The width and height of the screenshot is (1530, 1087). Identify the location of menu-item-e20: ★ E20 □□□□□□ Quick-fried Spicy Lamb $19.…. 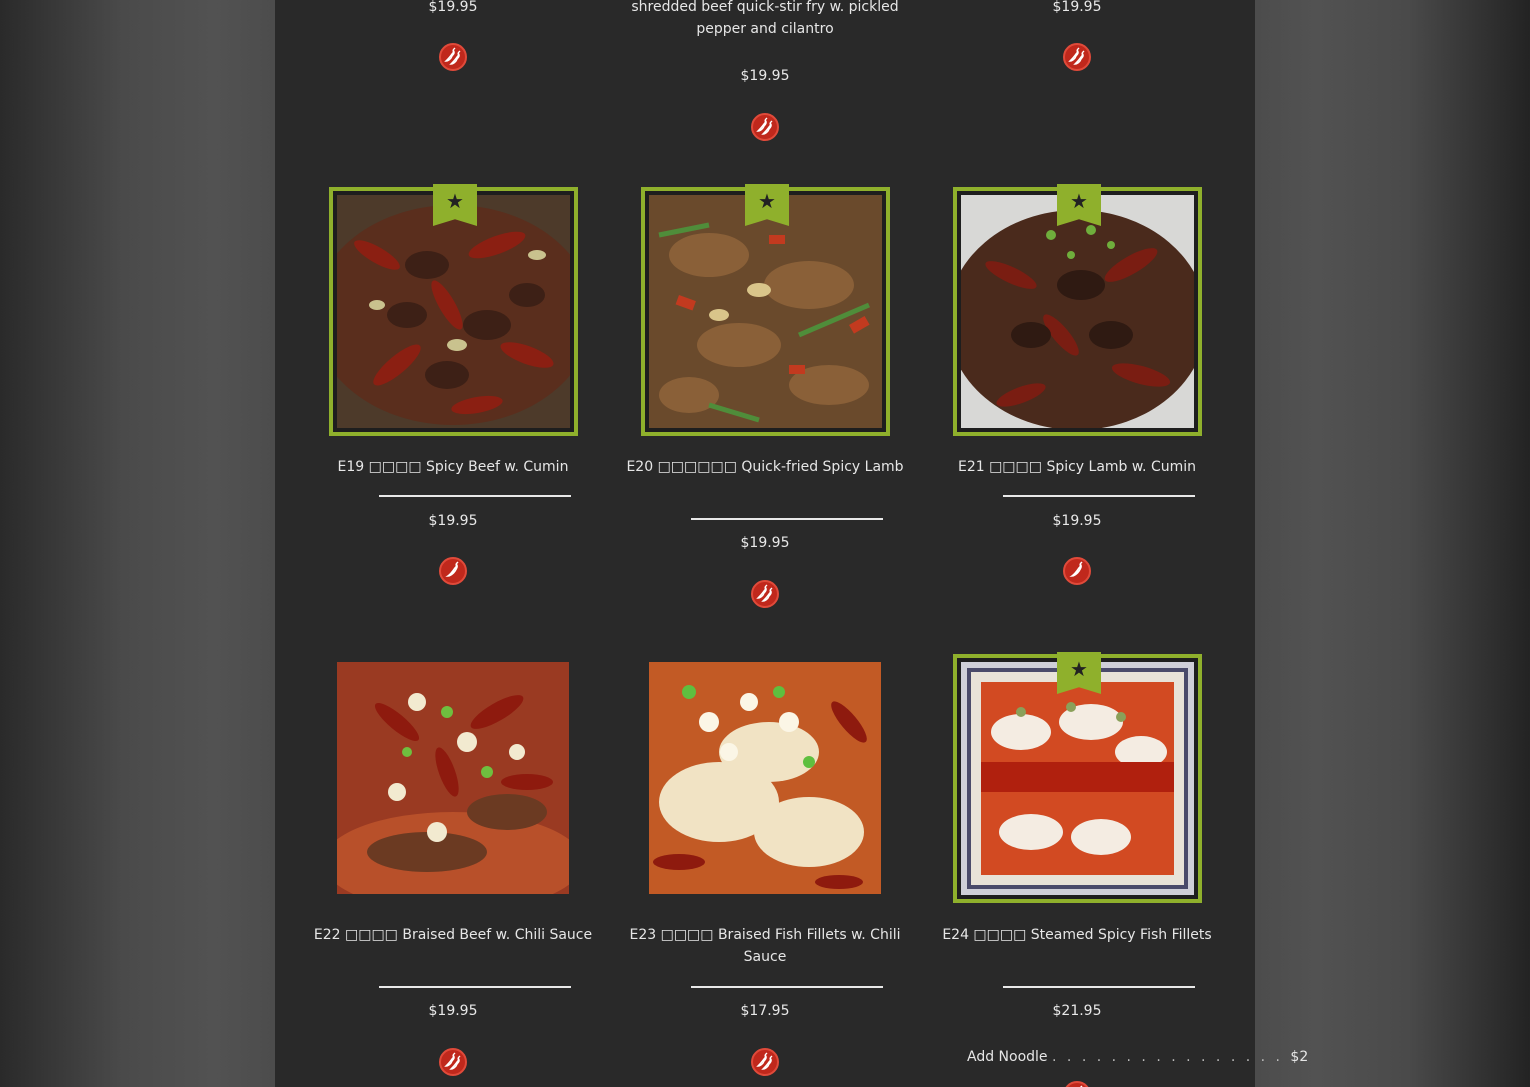
(765, 399).